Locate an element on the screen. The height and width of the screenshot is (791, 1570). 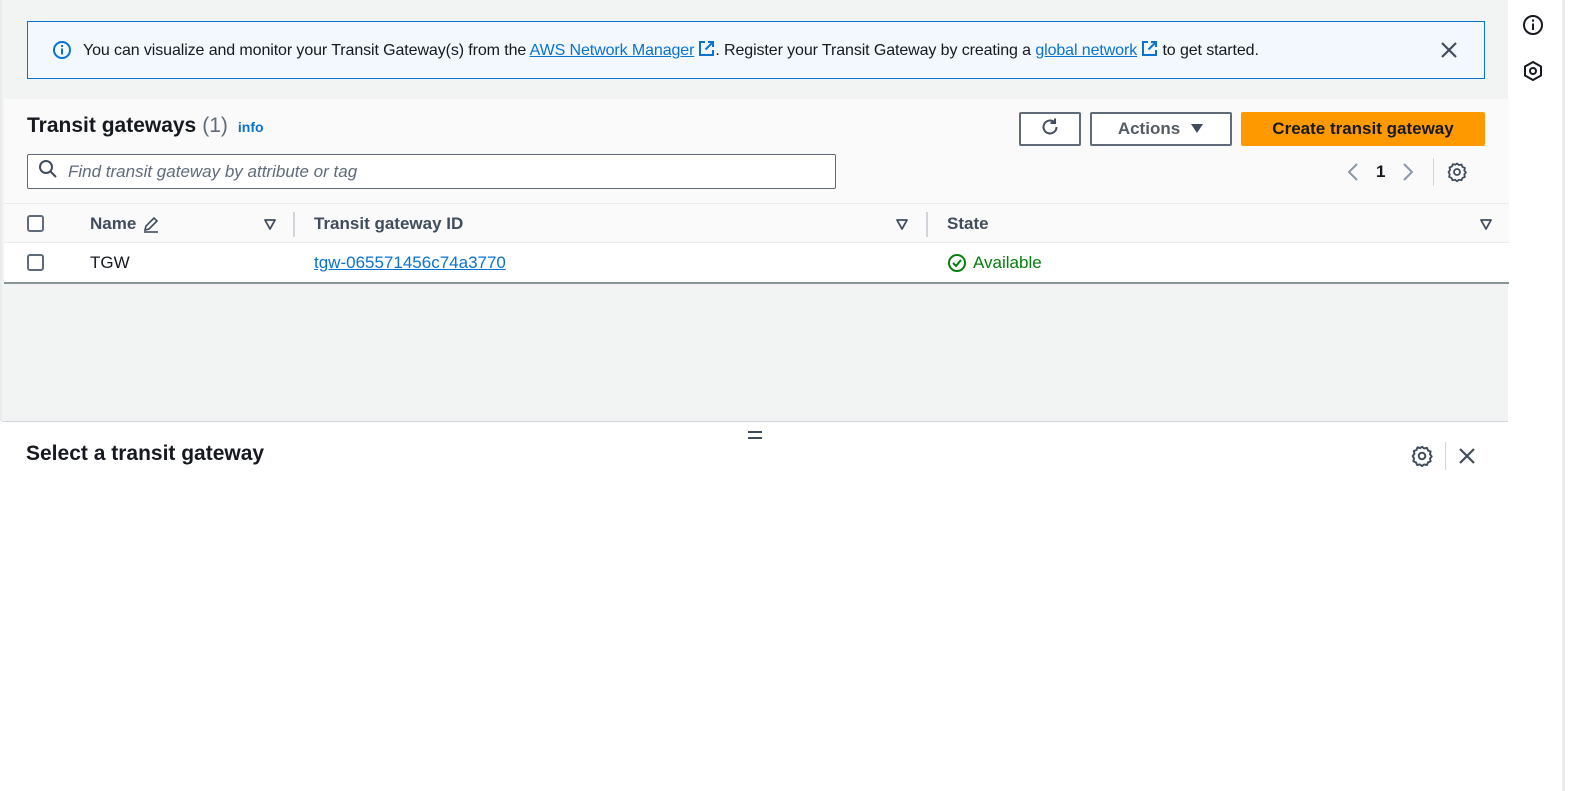
cell-name: TGW is located at coordinates (110, 262).